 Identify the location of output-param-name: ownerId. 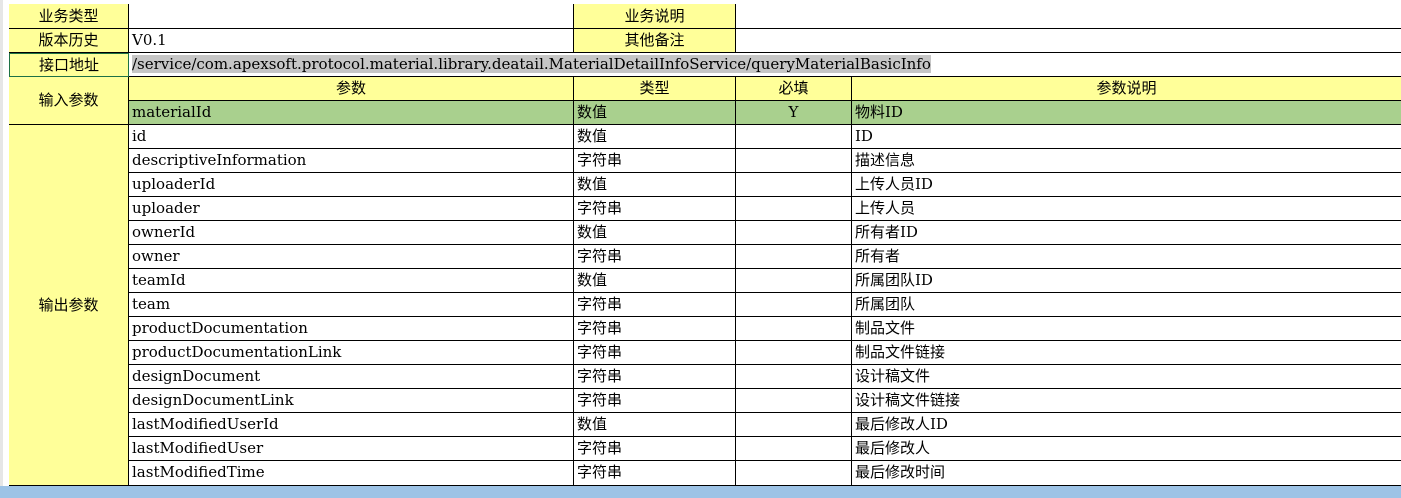
(351, 233).